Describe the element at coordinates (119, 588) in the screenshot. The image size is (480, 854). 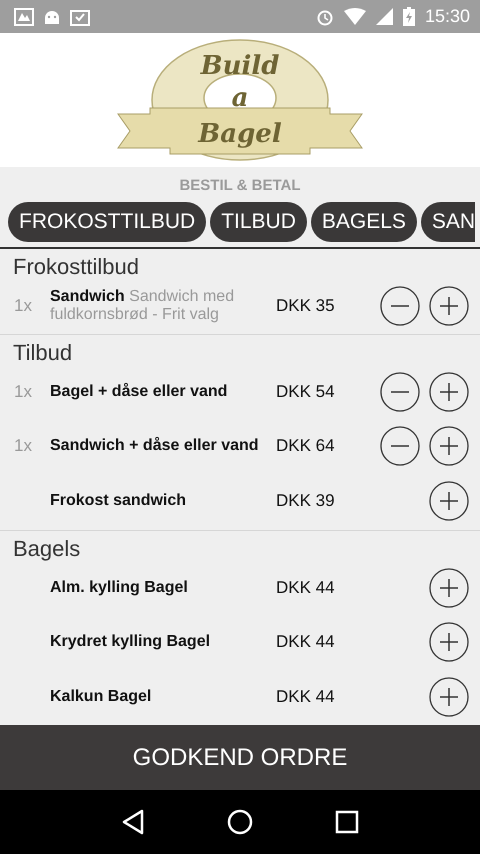
I see `item-name: Alm. kylling Bagel` at that location.